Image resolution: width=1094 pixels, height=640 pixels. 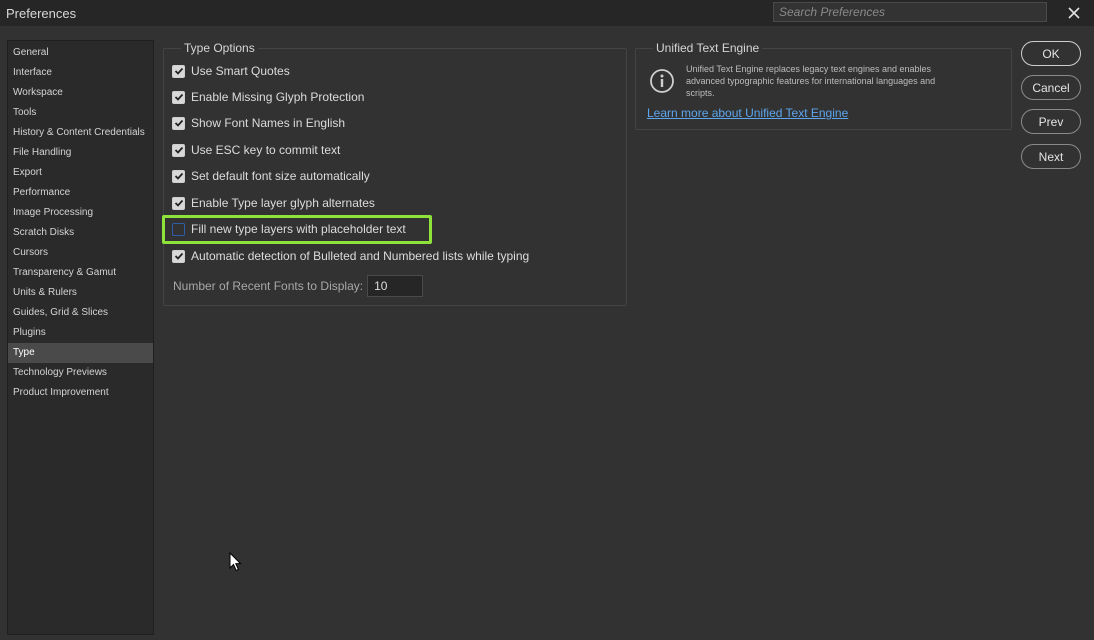 I want to click on sidebar-item-history: History & Content Credentials, so click(x=80, y=133).